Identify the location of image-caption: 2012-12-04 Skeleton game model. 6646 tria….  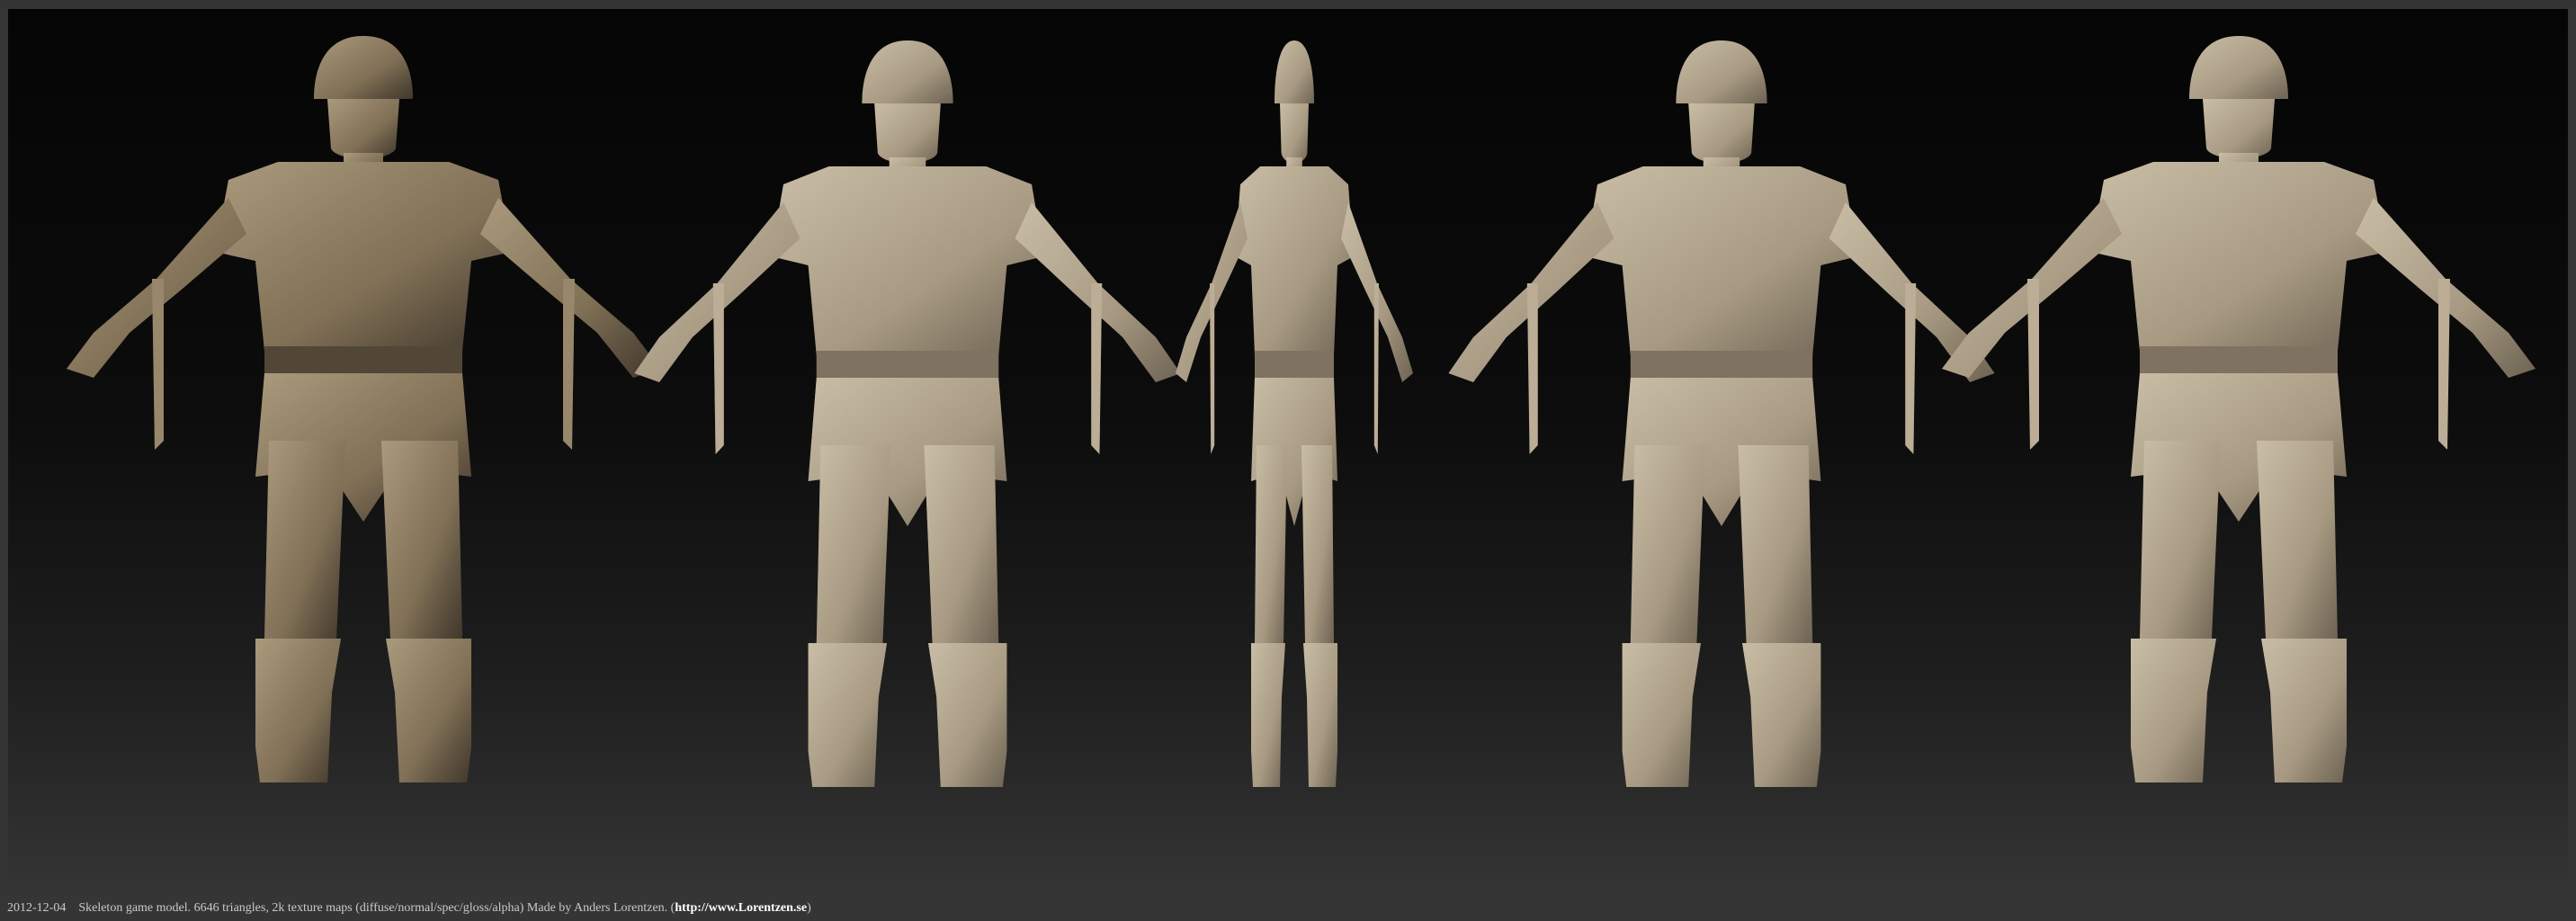
(409, 908).